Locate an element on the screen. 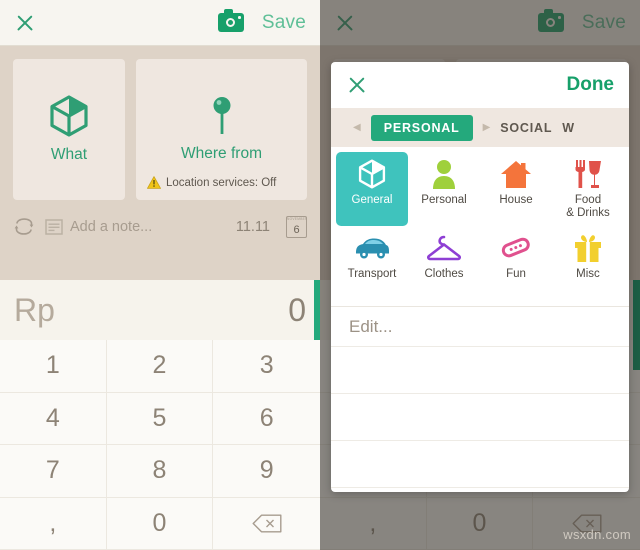 The width and height of the screenshot is (640, 550). category-label: Misc is located at coordinates (588, 274).